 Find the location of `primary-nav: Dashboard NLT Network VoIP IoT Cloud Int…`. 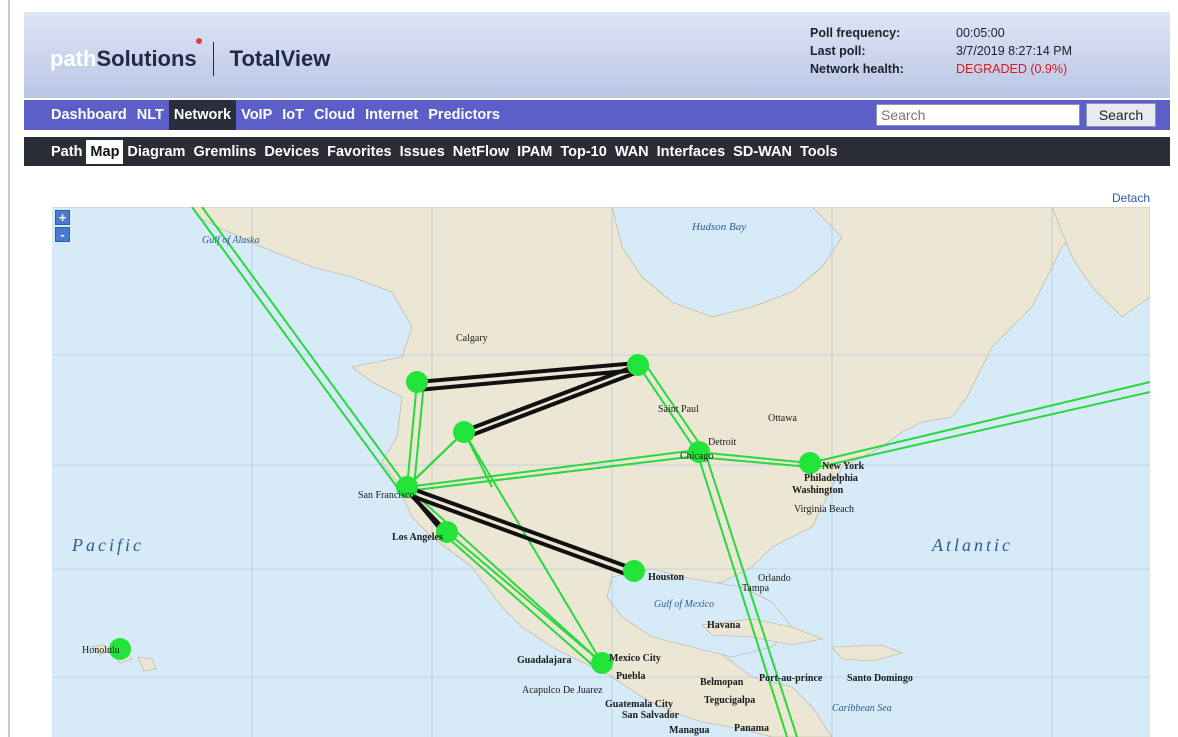

primary-nav: Dashboard NLT Network VoIP IoT Cloud Int… is located at coordinates (597, 115).